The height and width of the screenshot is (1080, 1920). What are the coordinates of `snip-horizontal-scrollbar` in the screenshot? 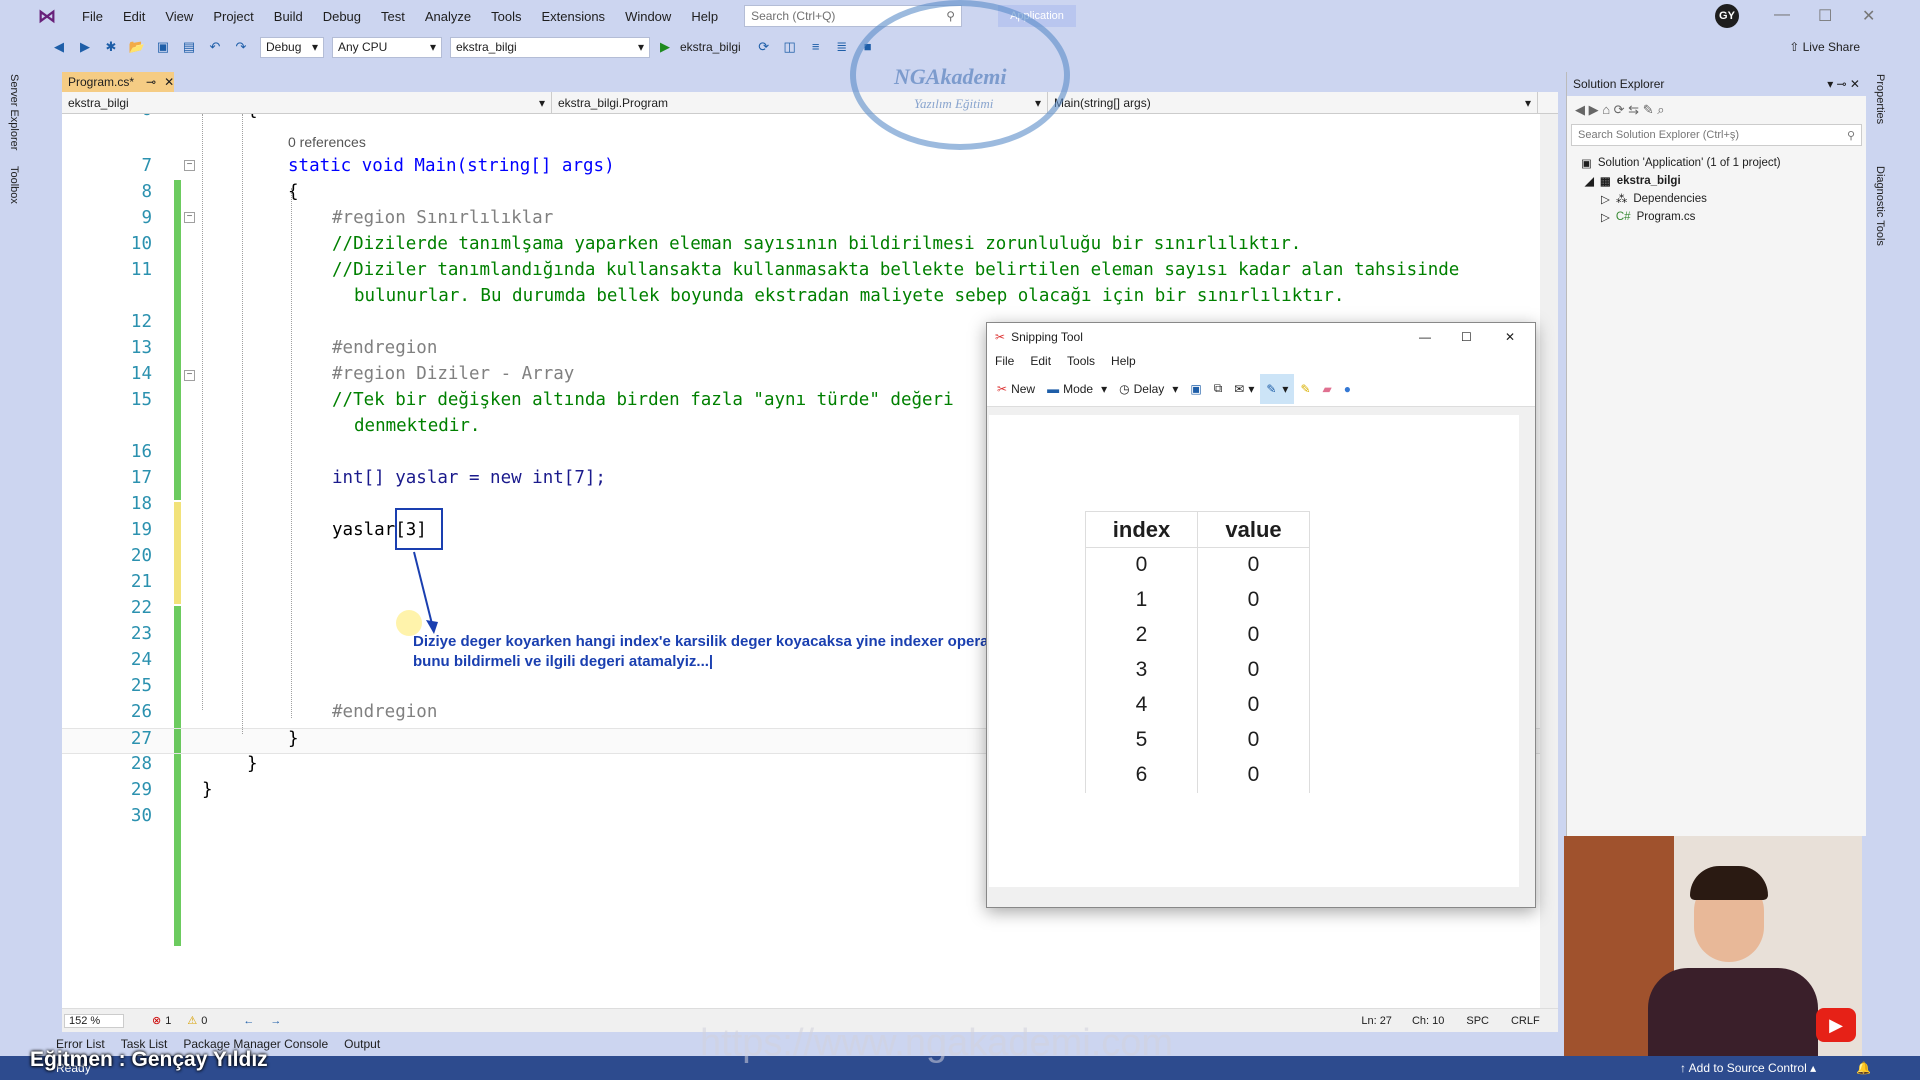 It's located at (1255, 897).